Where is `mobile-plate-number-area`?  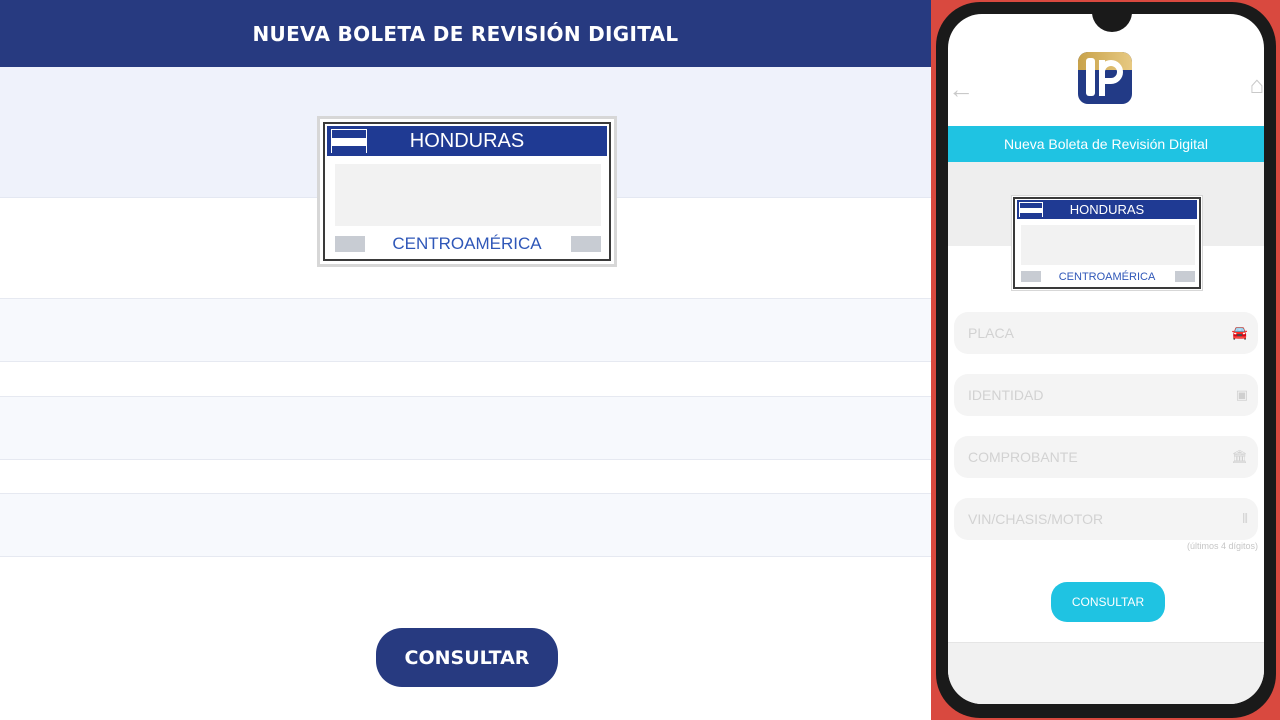 mobile-plate-number-area is located at coordinates (1108, 245).